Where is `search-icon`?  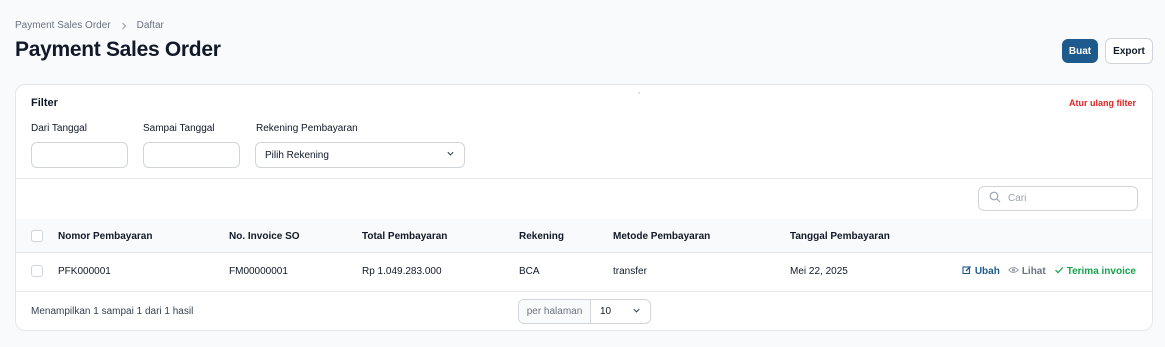 search-icon is located at coordinates (995, 198).